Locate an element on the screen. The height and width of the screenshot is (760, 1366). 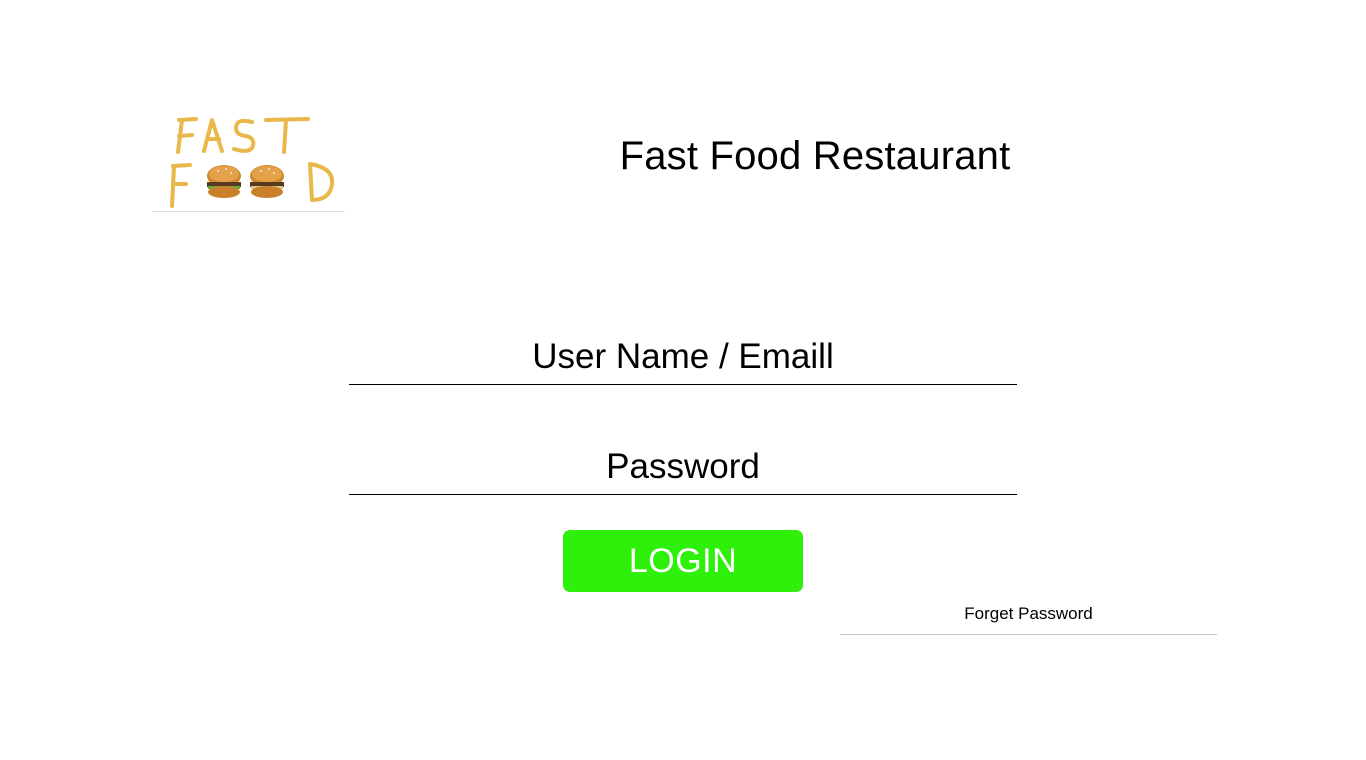
password-input is located at coordinates (683, 467).